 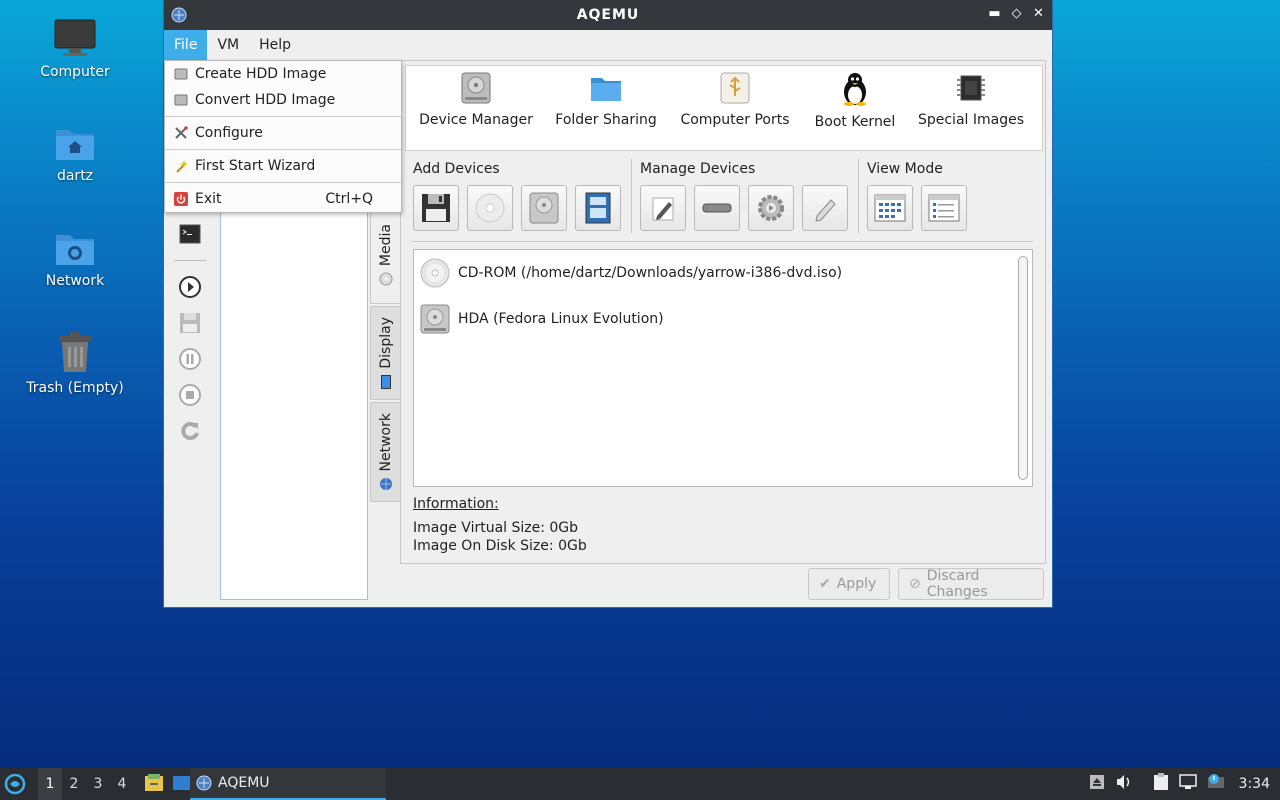 I want to click on group-separator, so click(x=631, y=196).